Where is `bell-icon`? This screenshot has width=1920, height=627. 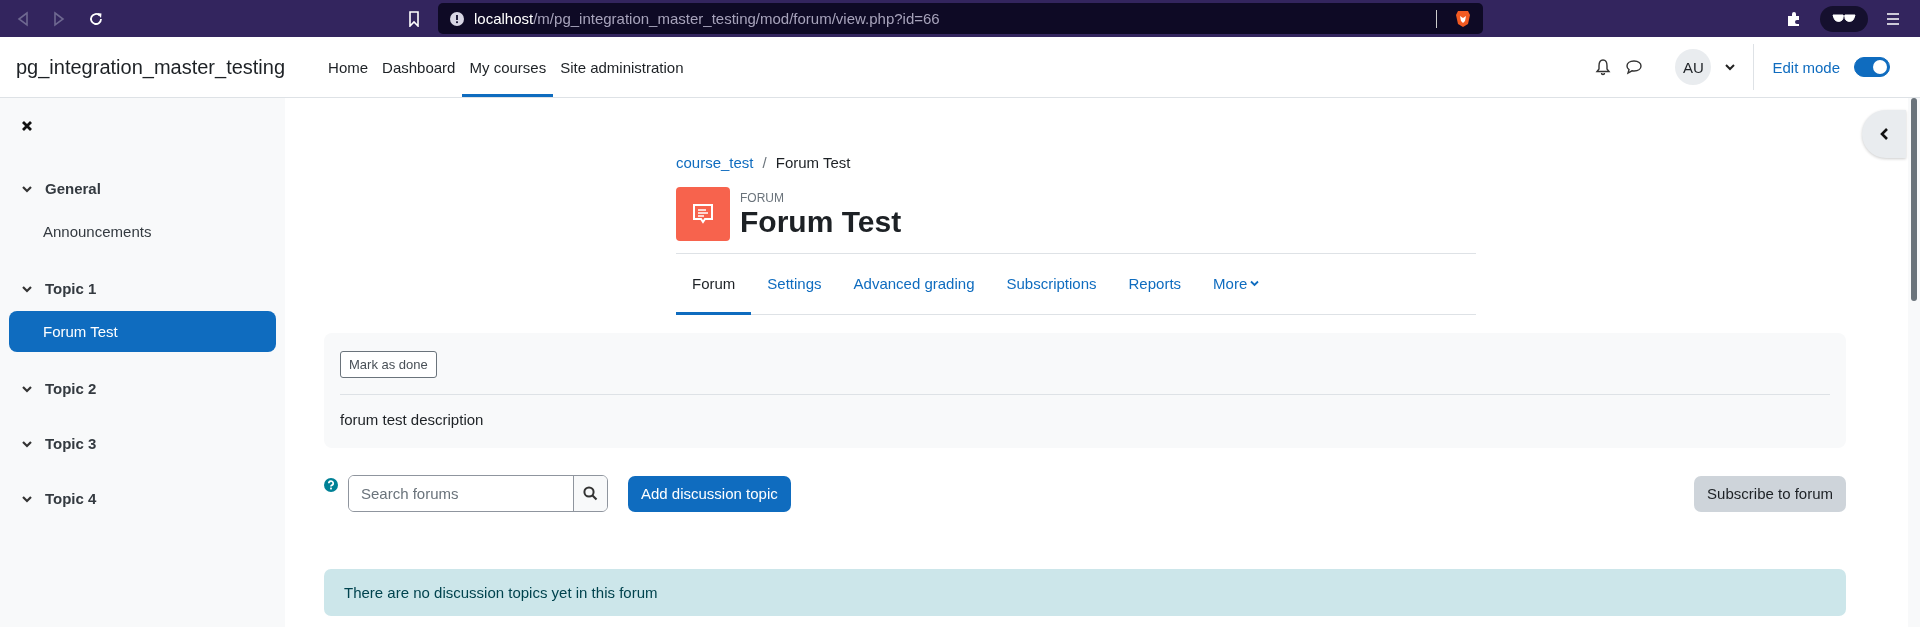 bell-icon is located at coordinates (1603, 67).